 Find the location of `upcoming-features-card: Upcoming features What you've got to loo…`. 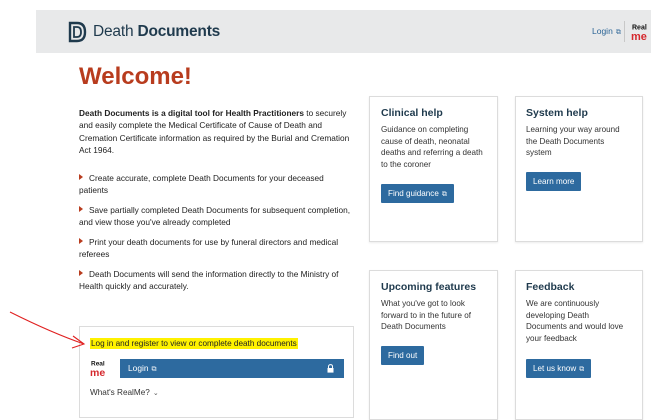

upcoming-features-card: Upcoming features What you've got to loo… is located at coordinates (433, 345).